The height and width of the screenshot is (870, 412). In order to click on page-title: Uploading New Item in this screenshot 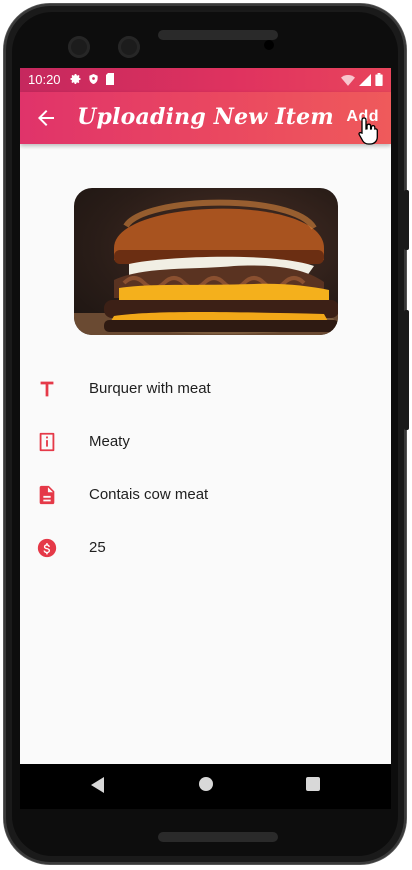, I will do `click(205, 117)`.